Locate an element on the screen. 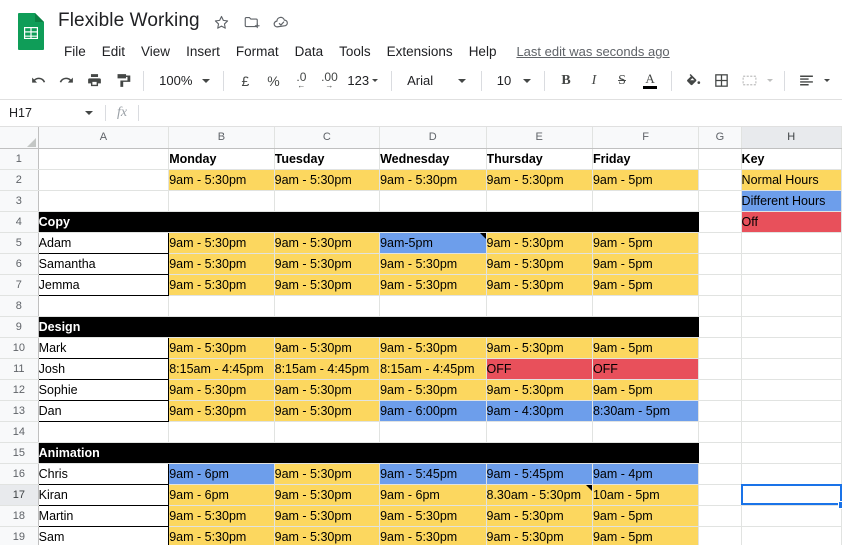 The image size is (842, 545). cell-C10: 9am - 5:30pm is located at coordinates (327, 348).